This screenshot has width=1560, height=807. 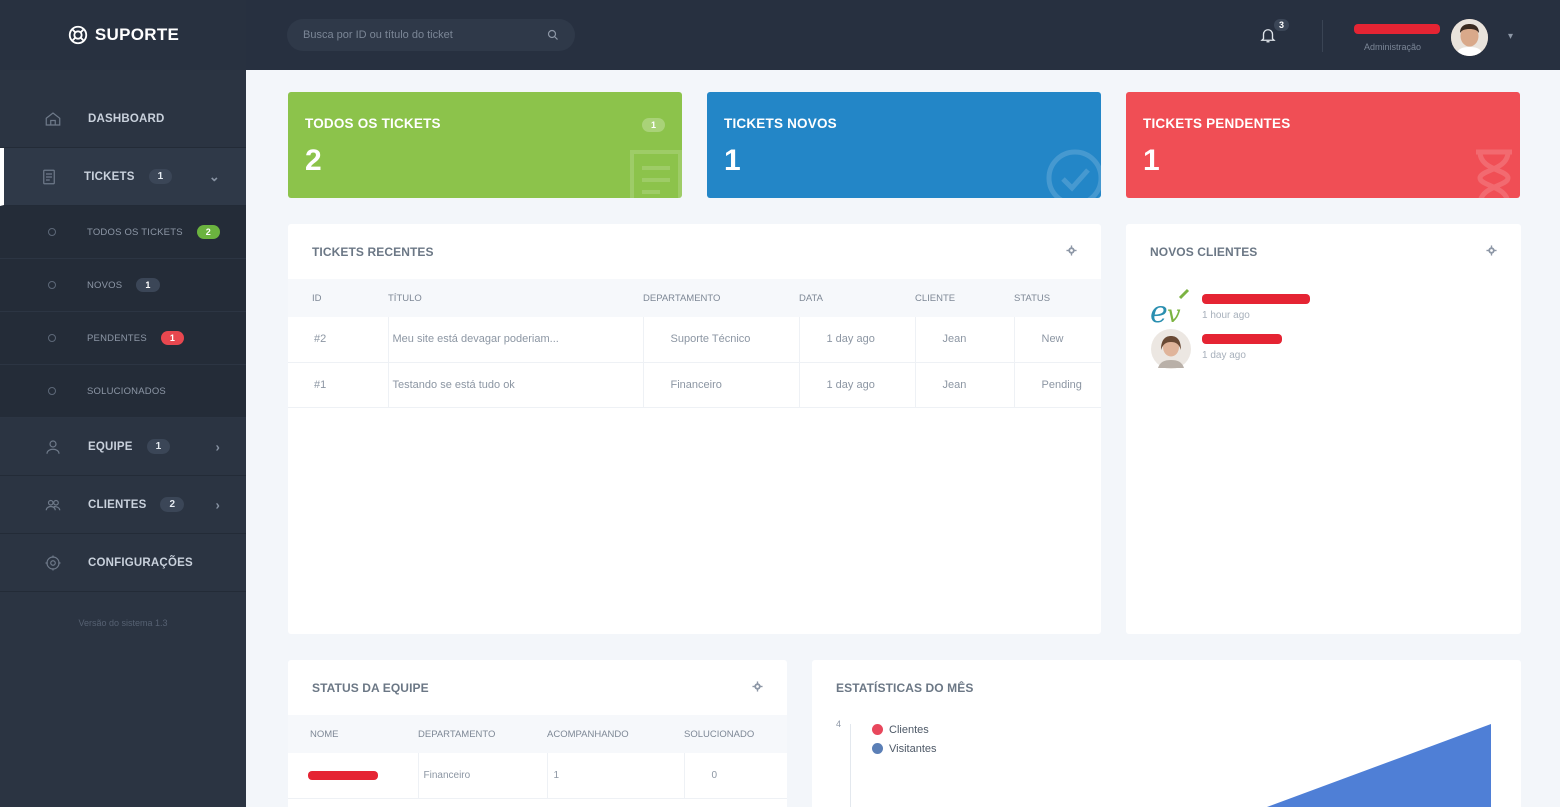 What do you see at coordinates (110, 446) in the screenshot?
I see `sidebar-item-label: EQUIPE` at bounding box center [110, 446].